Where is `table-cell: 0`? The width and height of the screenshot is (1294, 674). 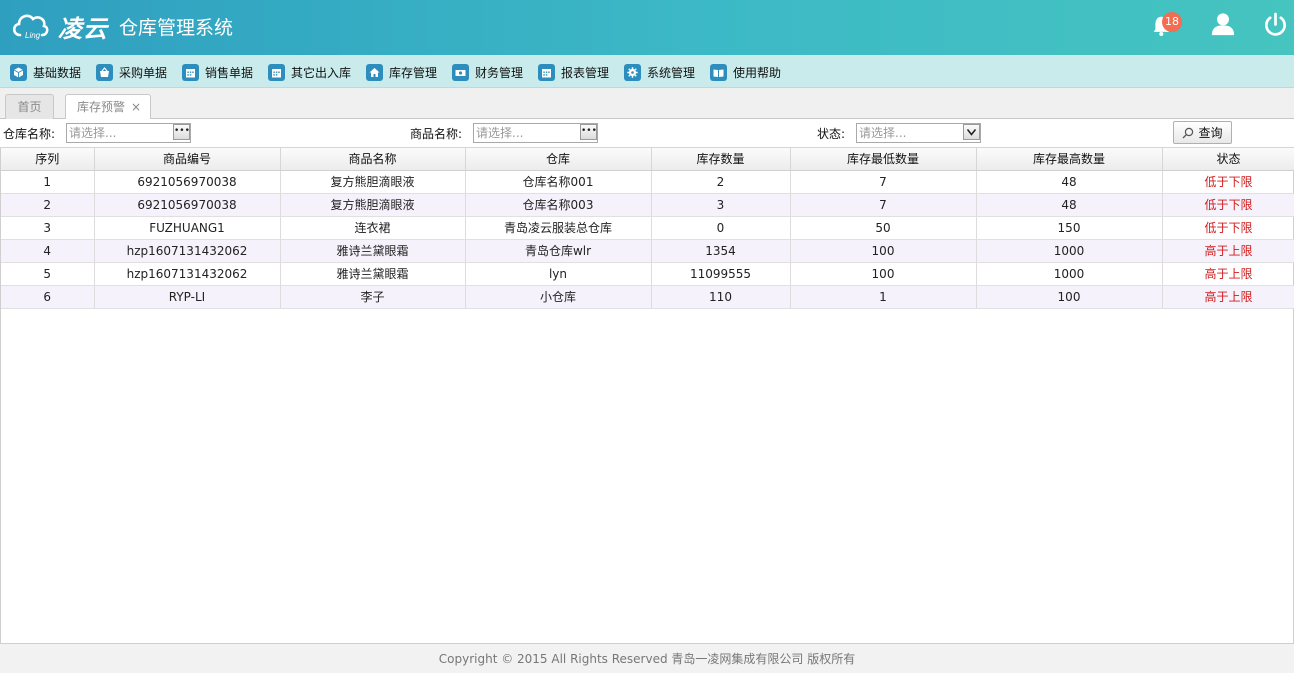 table-cell: 0 is located at coordinates (721, 228).